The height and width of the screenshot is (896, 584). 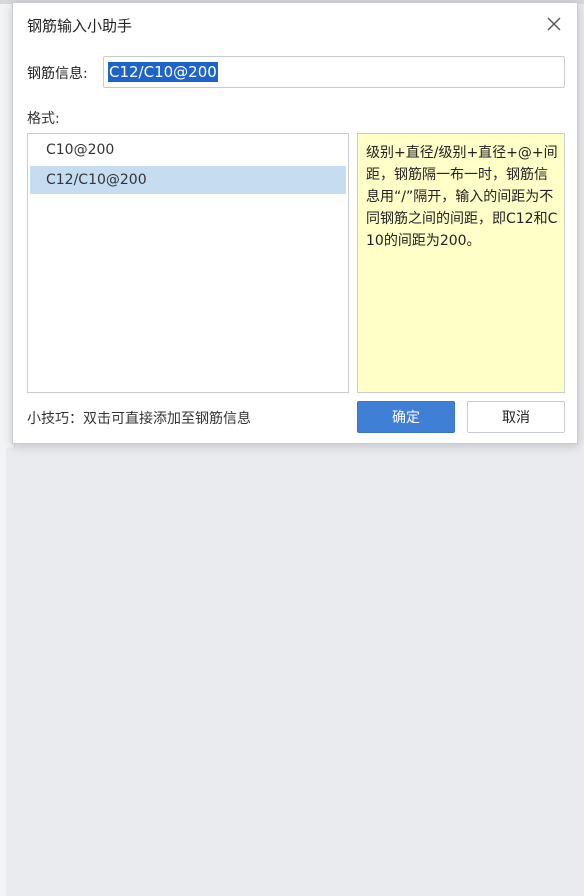 I want to click on rebar-info-input: C12/C10@200, so click(x=334, y=72).